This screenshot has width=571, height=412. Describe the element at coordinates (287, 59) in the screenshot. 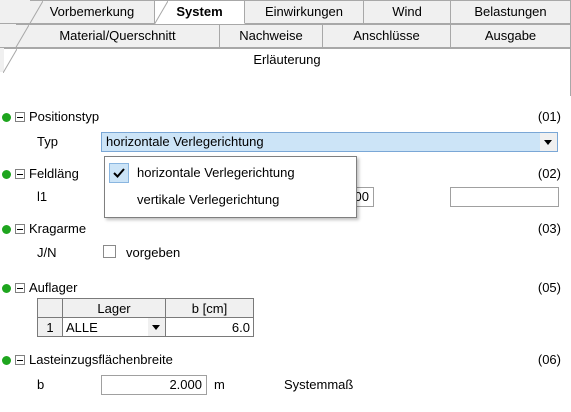

I see `tab-label: Erläuterung` at that location.